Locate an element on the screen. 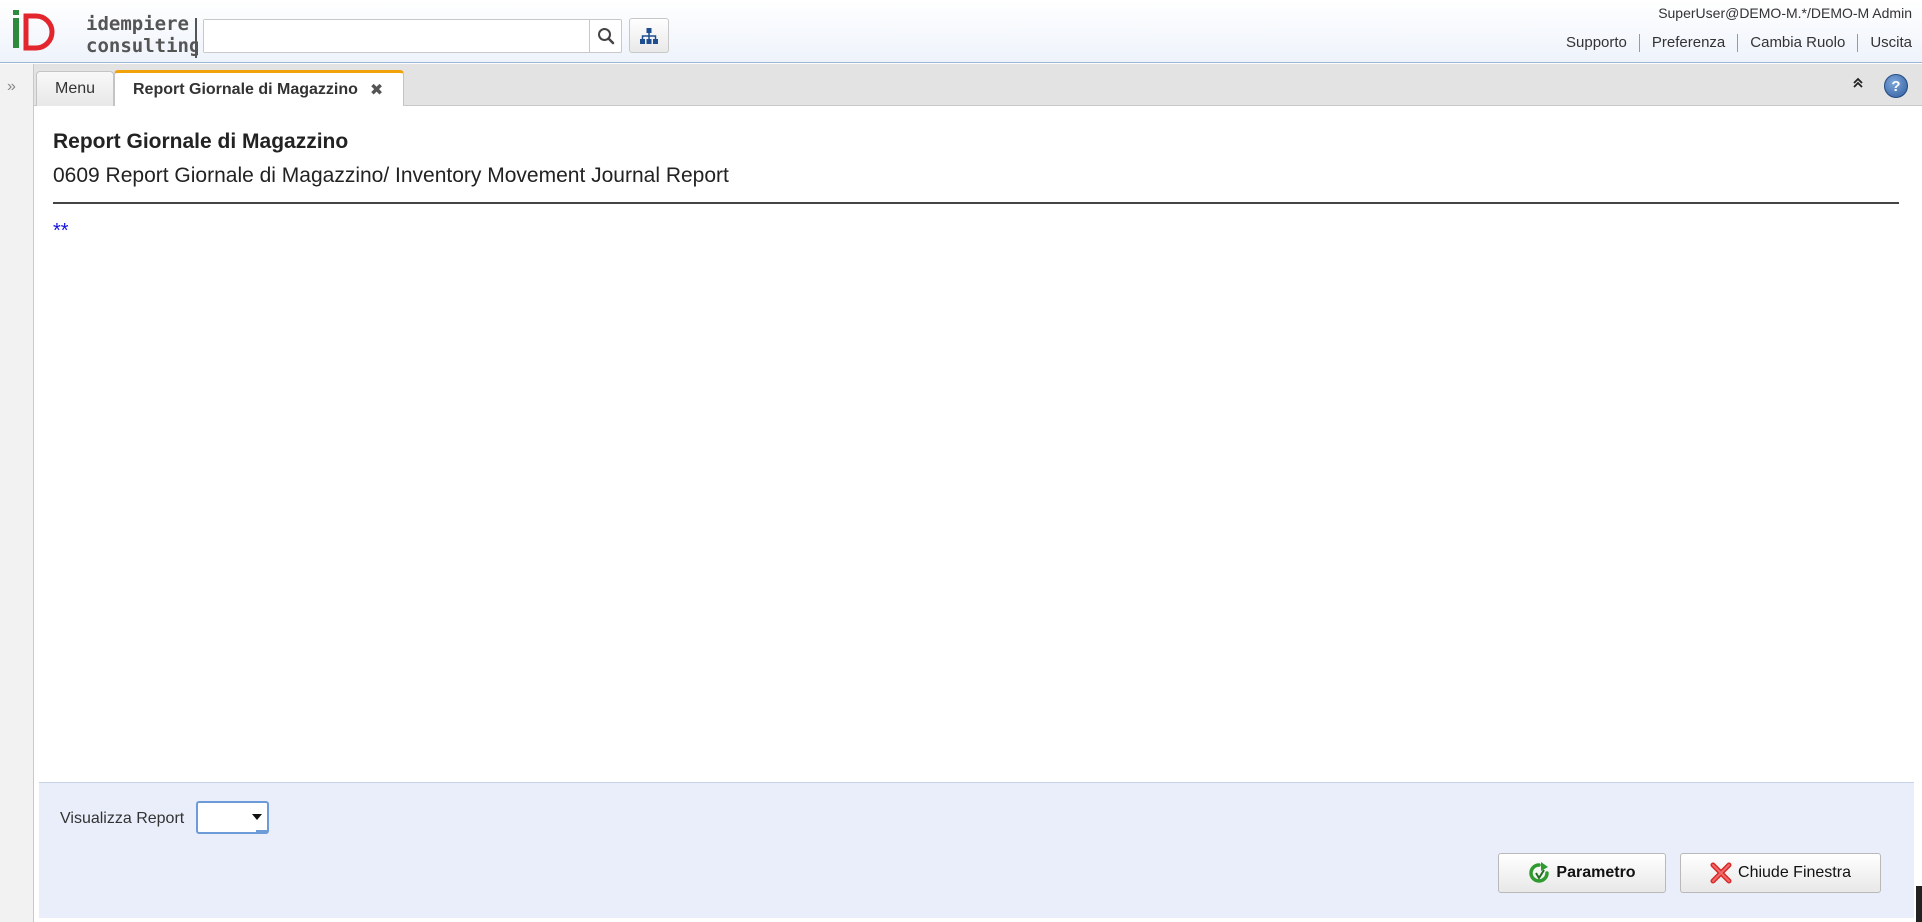 The image size is (1922, 922). chevron-down-icon is located at coordinates (257, 817).